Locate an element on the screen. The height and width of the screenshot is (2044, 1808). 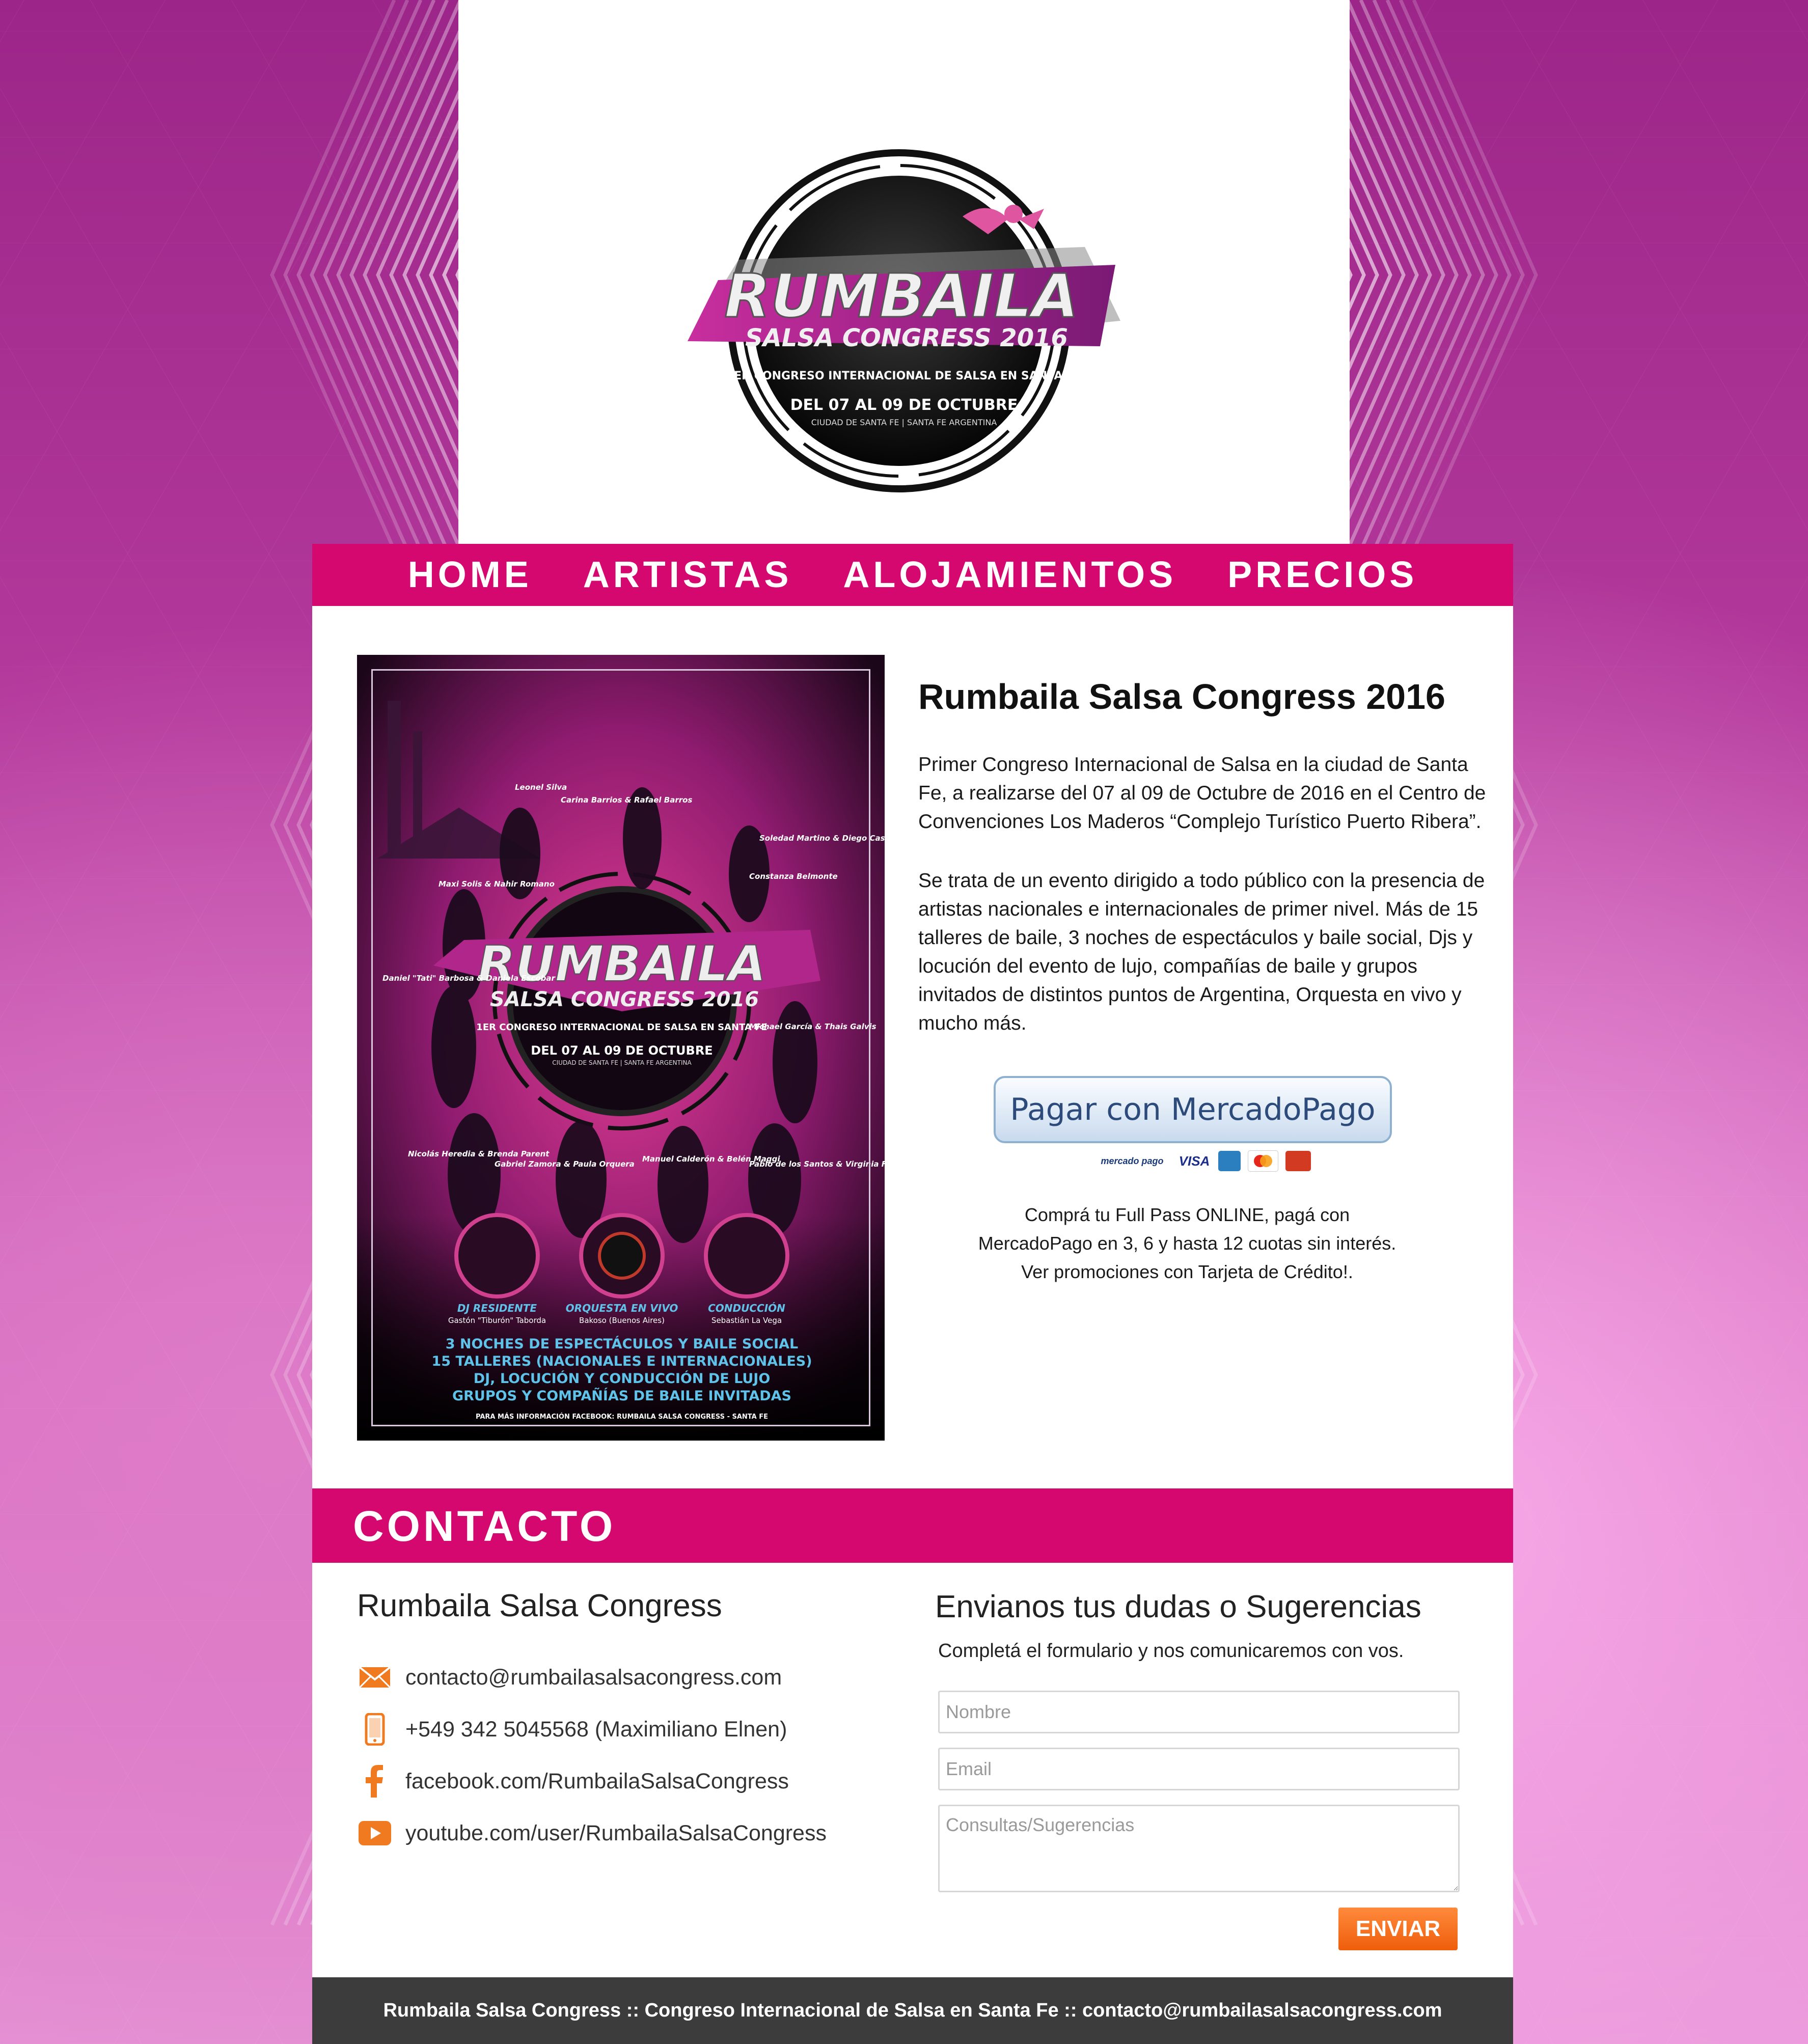
contact-youtube-row: youtube.com/user/RumbailaSalsaCongress is located at coordinates (611, 1833).